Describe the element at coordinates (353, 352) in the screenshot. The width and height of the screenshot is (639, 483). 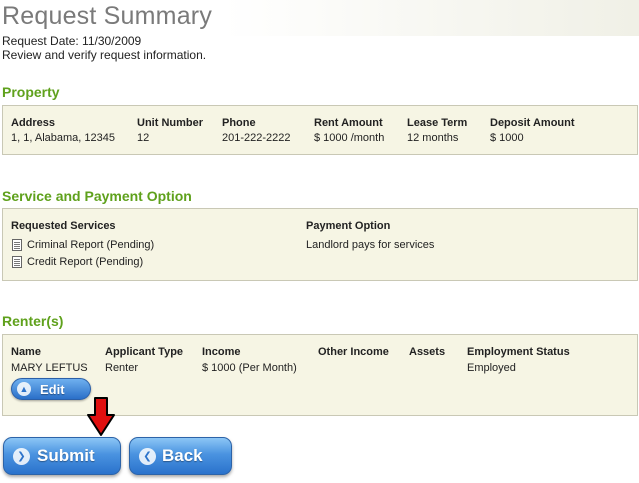
I see `col-other-income: Other Income` at that location.